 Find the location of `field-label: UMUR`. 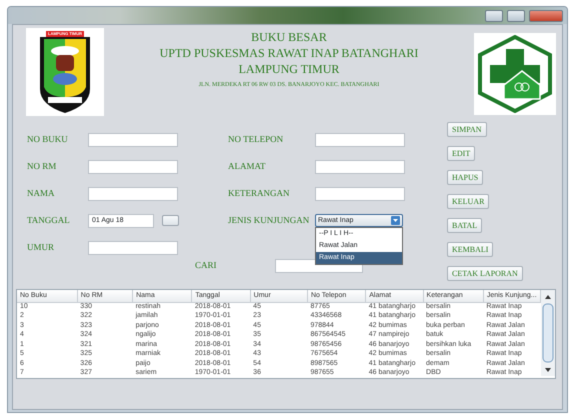

field-label: UMUR is located at coordinates (41, 247).